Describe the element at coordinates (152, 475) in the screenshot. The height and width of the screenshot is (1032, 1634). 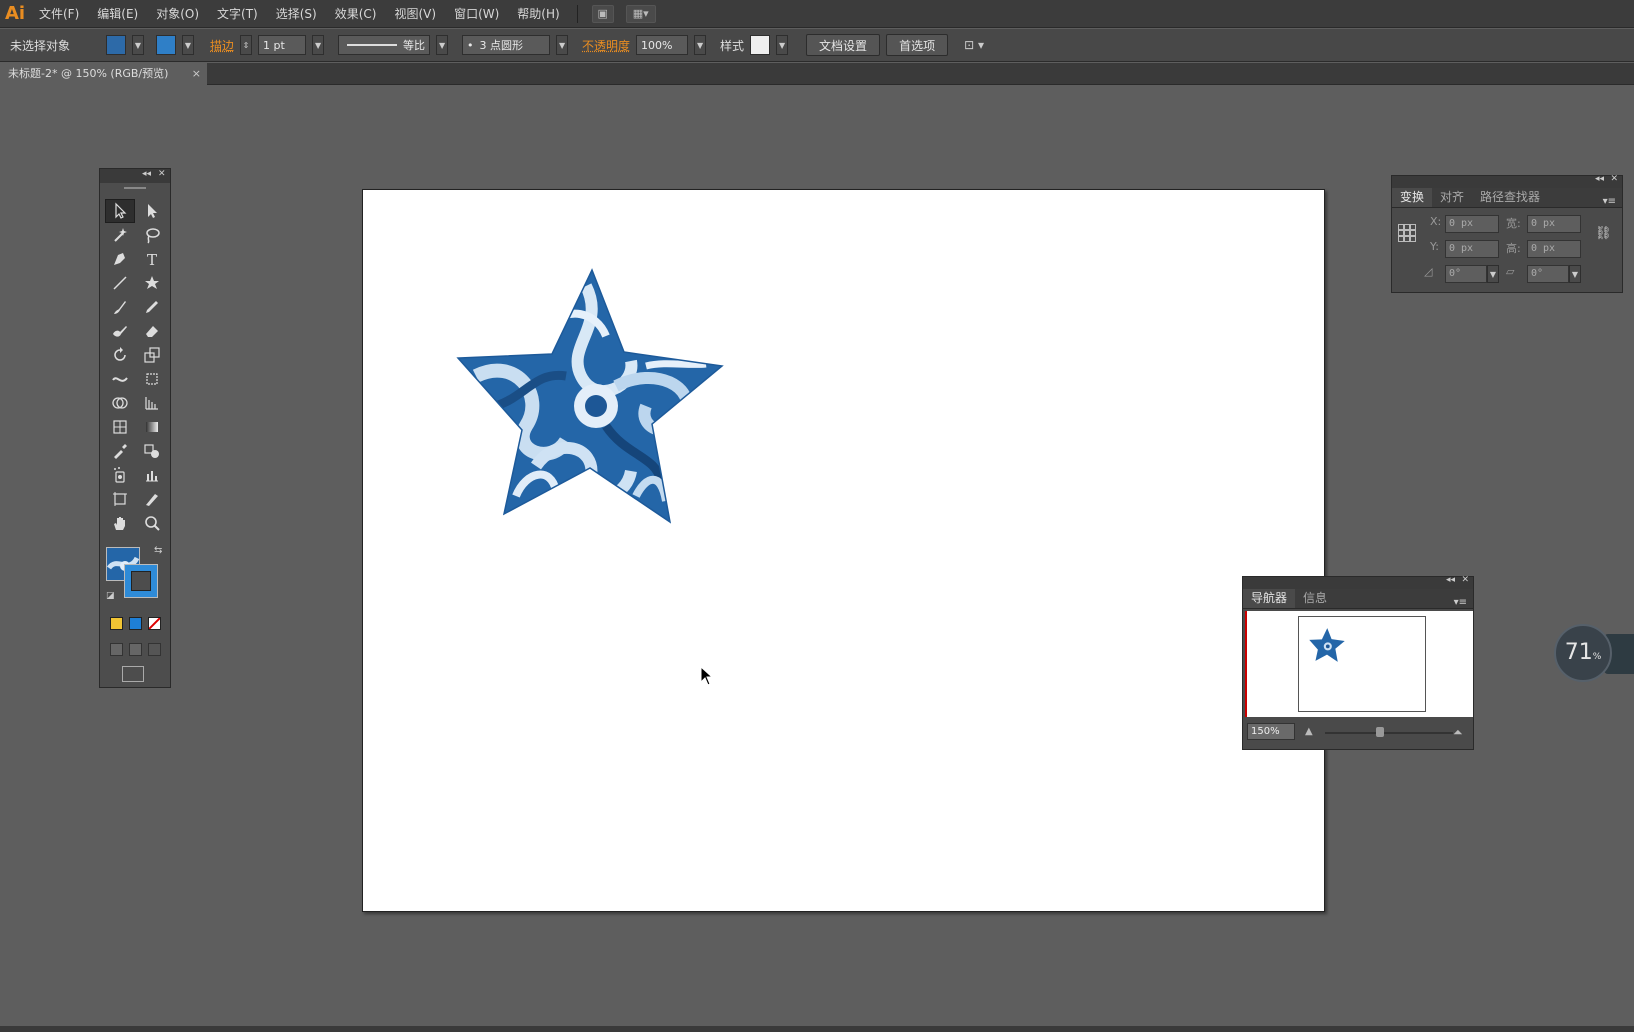
I see `column-graph-tool-icon` at that location.